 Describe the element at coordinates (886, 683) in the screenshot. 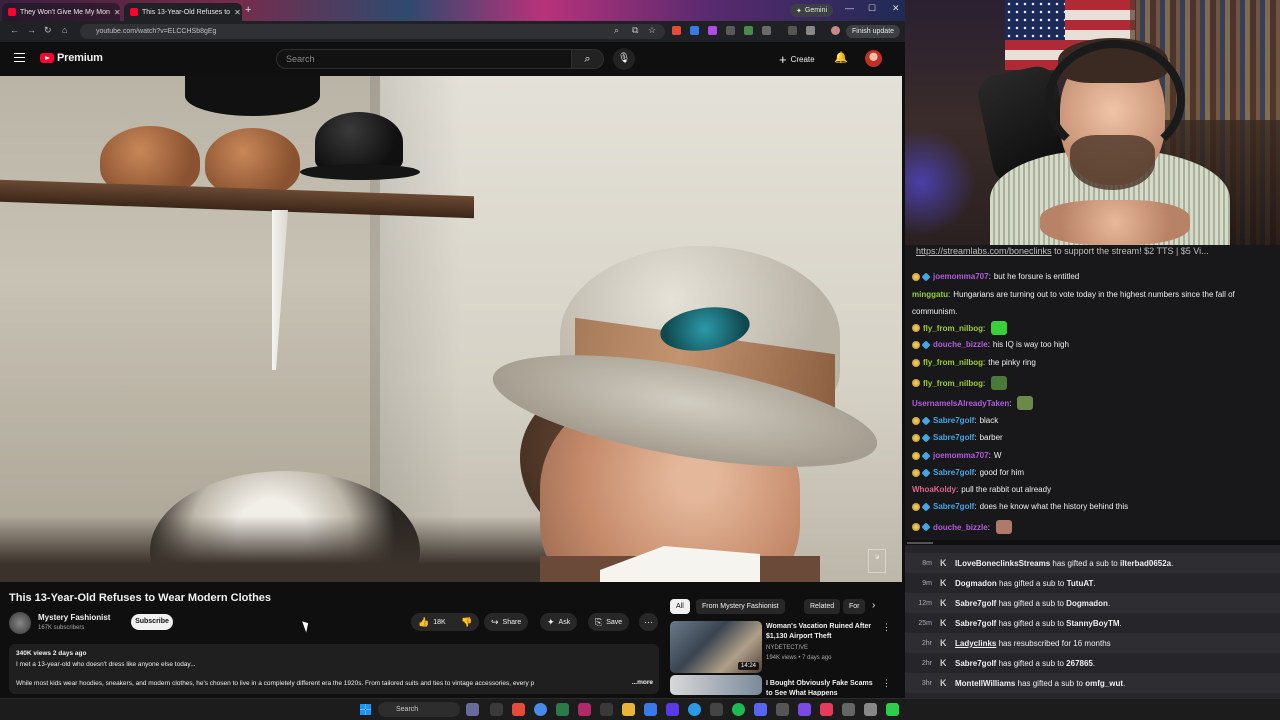

I see `more-vertical-icon: ⋮` at that location.